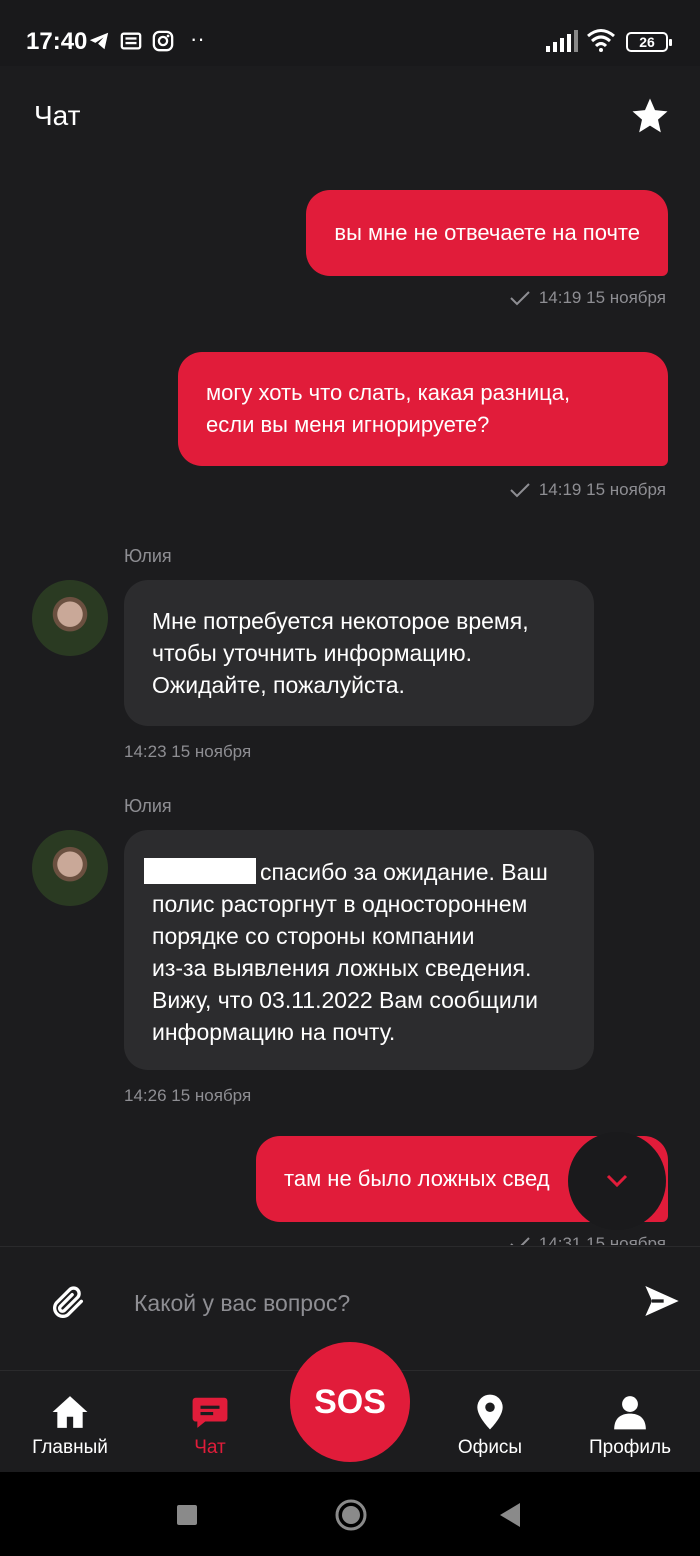 This screenshot has height=1556, width=700. Describe the element at coordinates (274, 1032) in the screenshot. I see `message-line: информацию на почту.` at that location.